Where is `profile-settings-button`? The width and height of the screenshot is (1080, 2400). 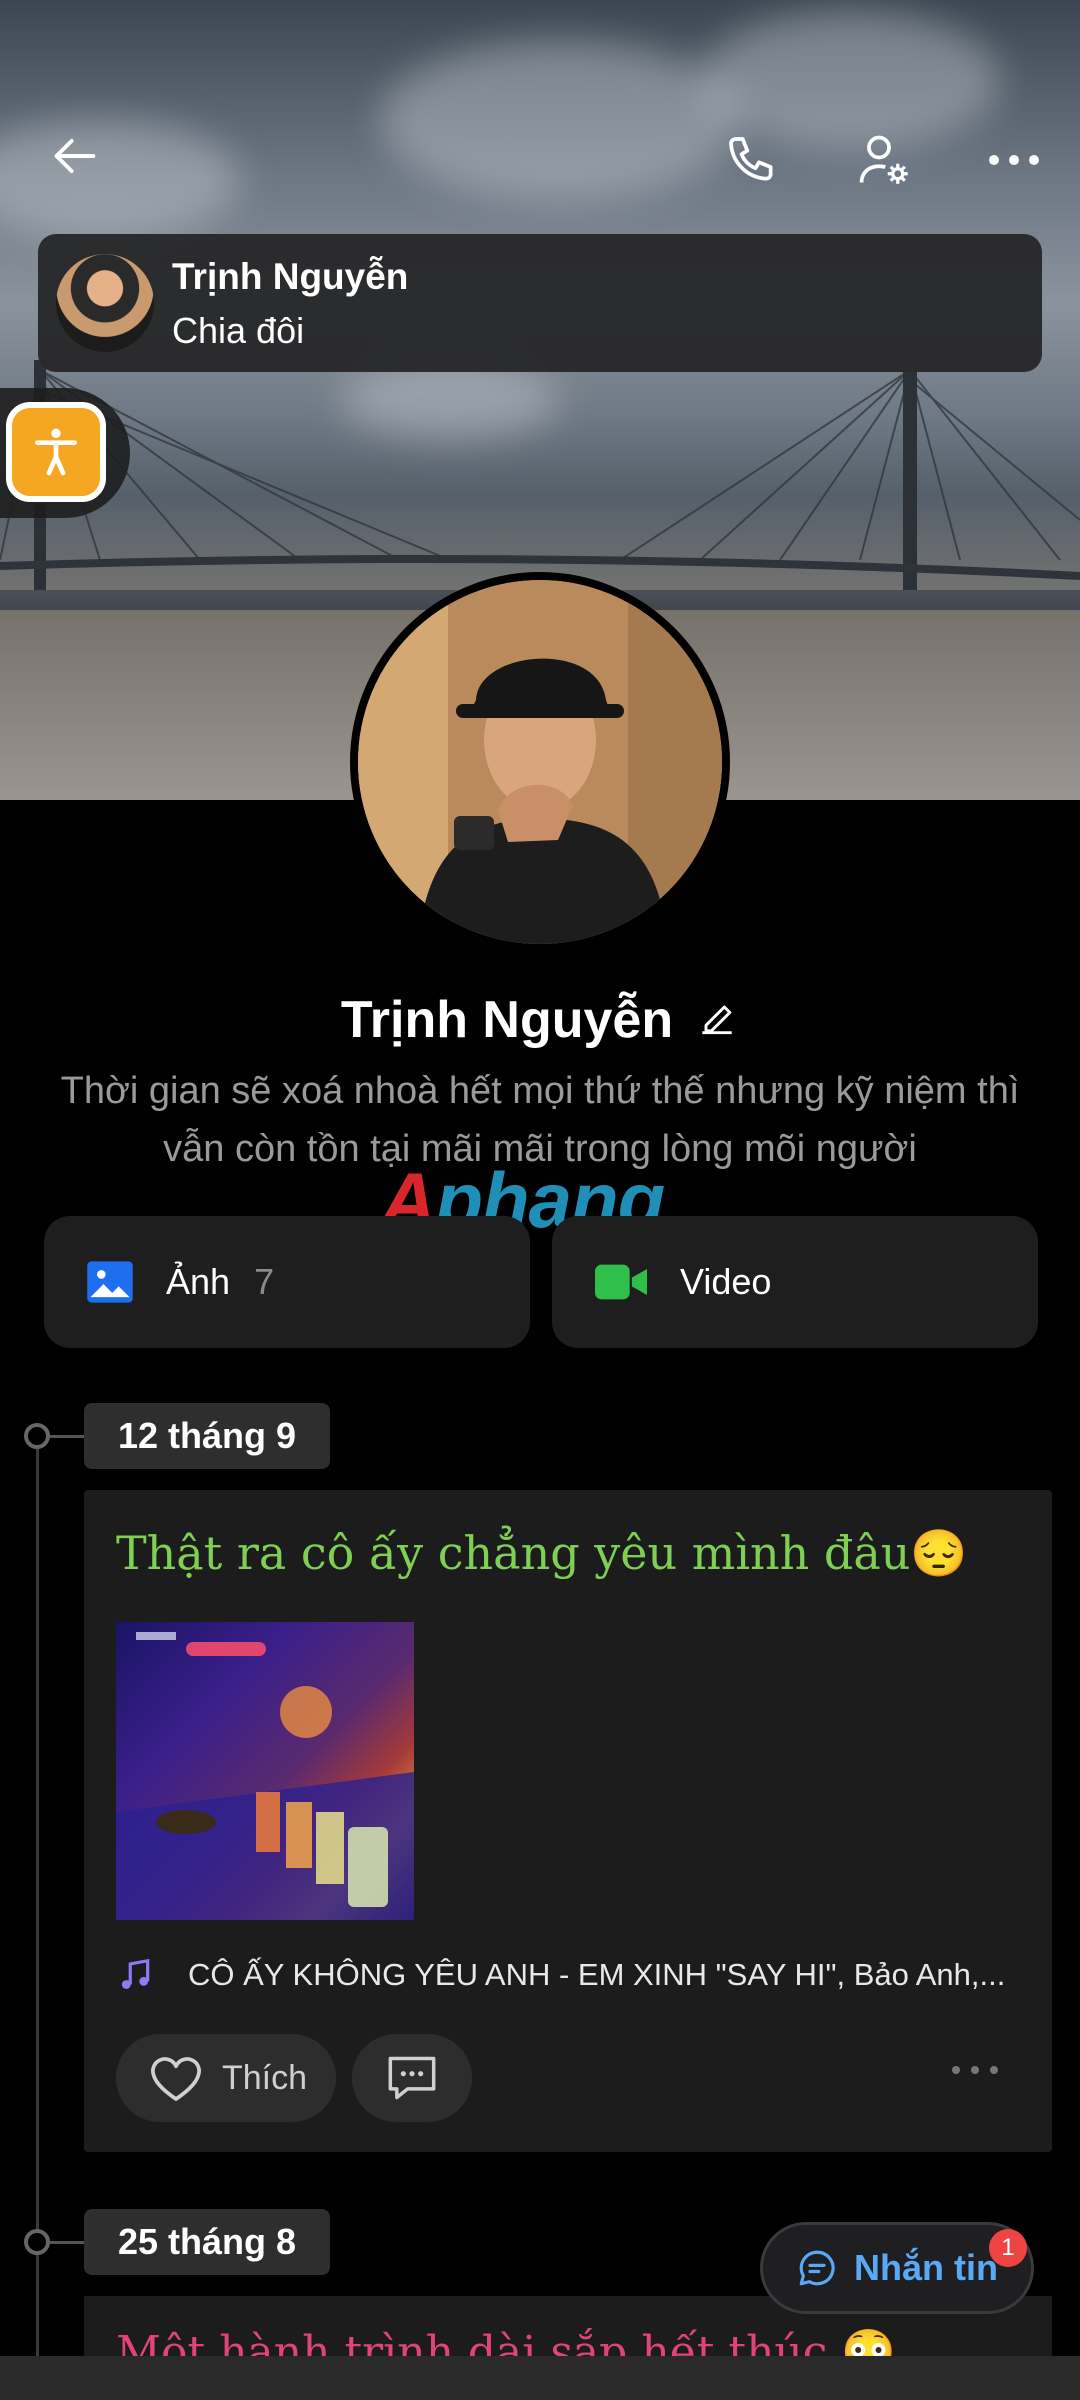
profile-settings-button is located at coordinates (884, 160).